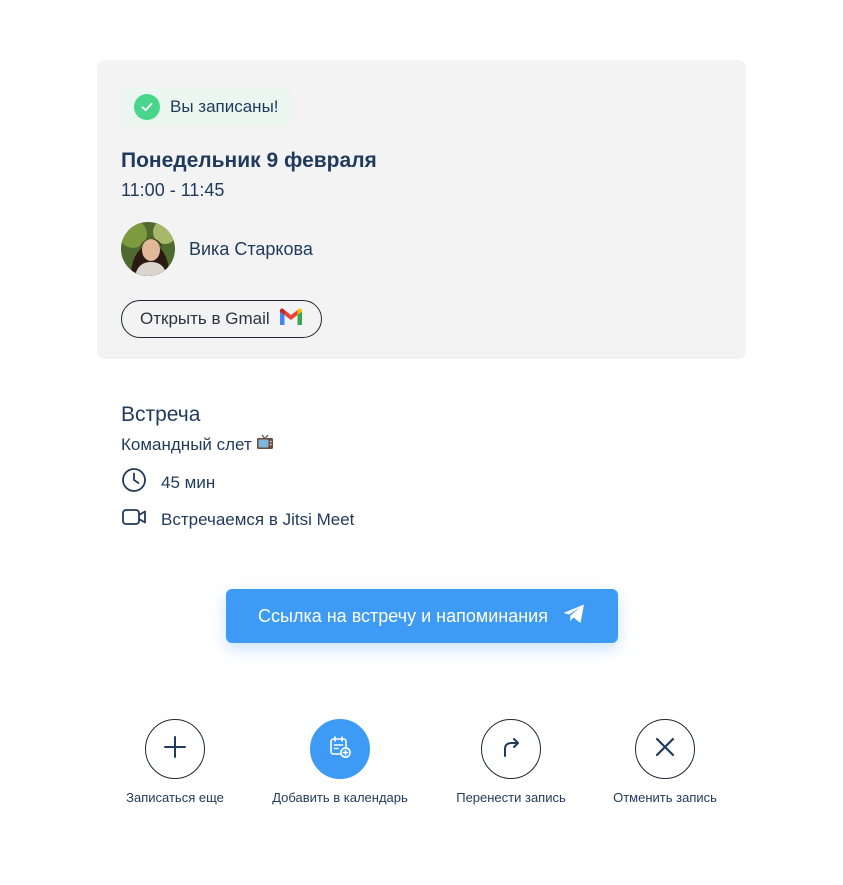 The width and height of the screenshot is (843, 885). I want to click on host-name: Вика Старкова, so click(251, 248).